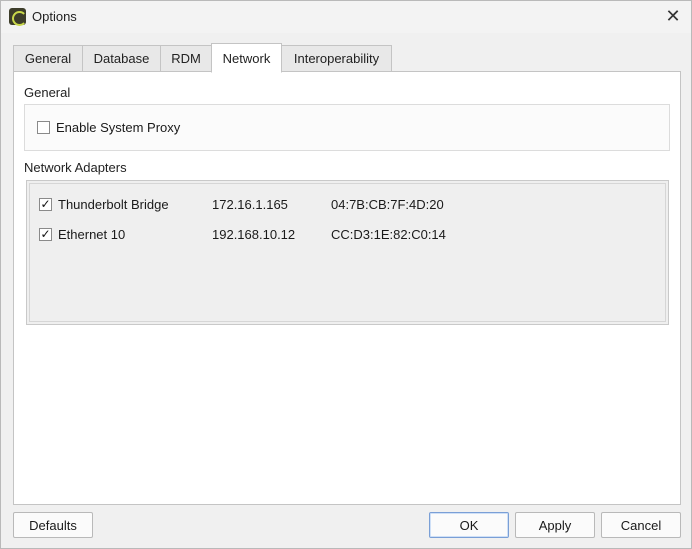 Image resolution: width=692 pixels, height=549 pixels. Describe the element at coordinates (388, 234) in the screenshot. I see `adapter-mac: CC:D3:1E:82:C0:14` at that location.